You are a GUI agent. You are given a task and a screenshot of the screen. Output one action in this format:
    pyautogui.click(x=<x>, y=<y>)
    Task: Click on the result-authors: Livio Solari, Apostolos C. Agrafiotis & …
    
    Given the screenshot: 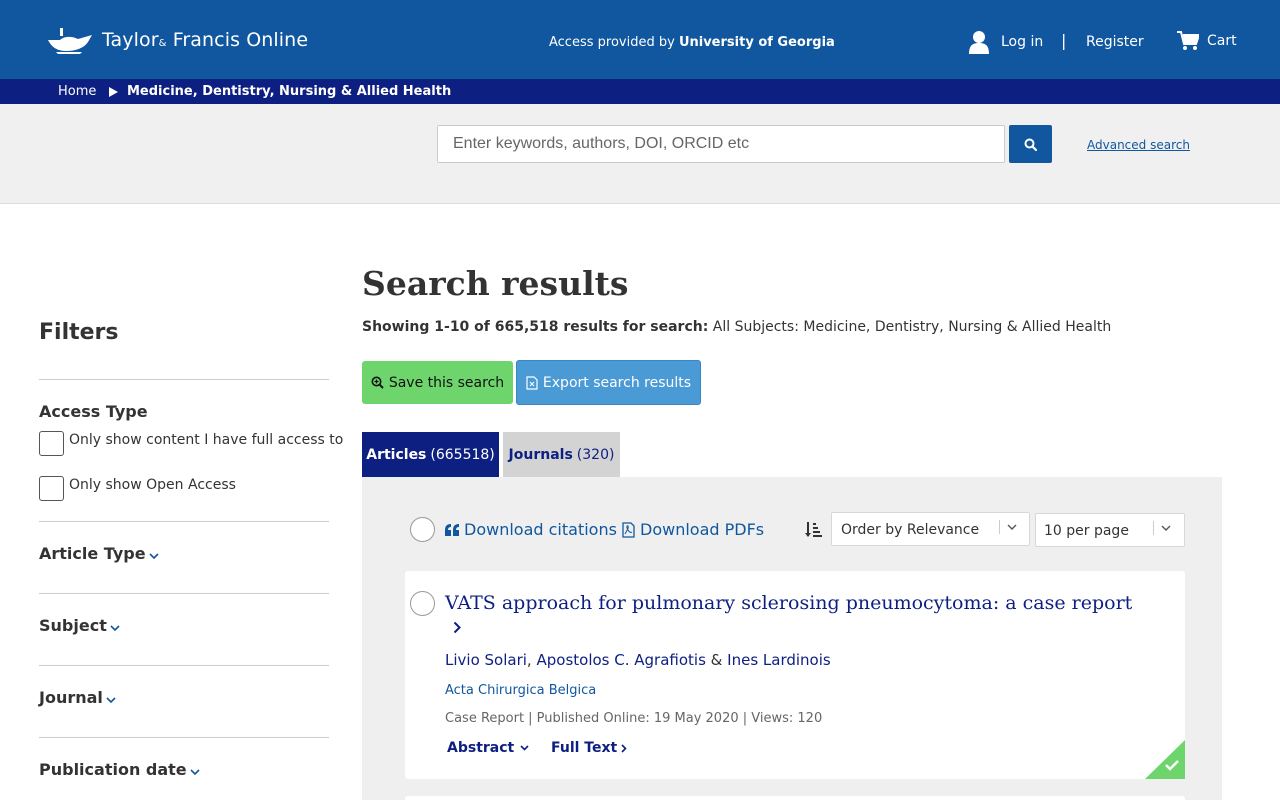 What is the action you would take?
    pyautogui.click(x=638, y=660)
    